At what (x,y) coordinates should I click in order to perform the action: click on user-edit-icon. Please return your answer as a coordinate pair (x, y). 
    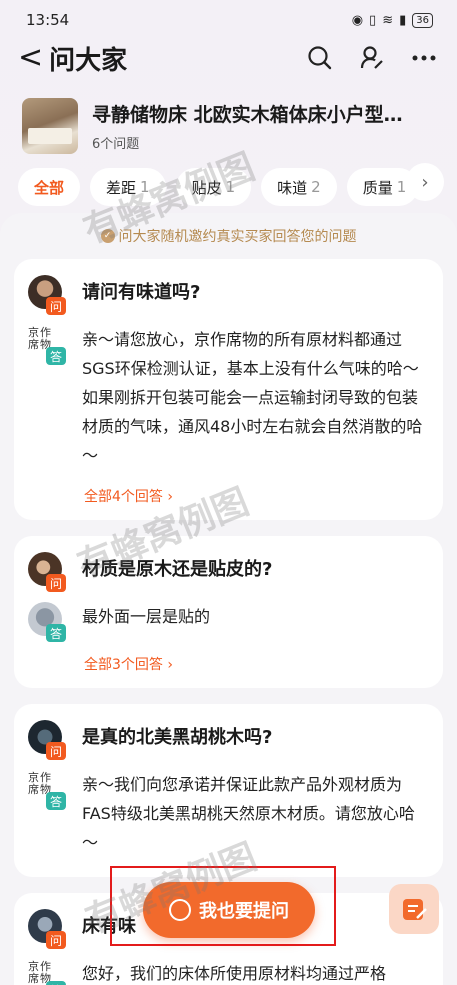
    Looking at the image, I should click on (372, 58).